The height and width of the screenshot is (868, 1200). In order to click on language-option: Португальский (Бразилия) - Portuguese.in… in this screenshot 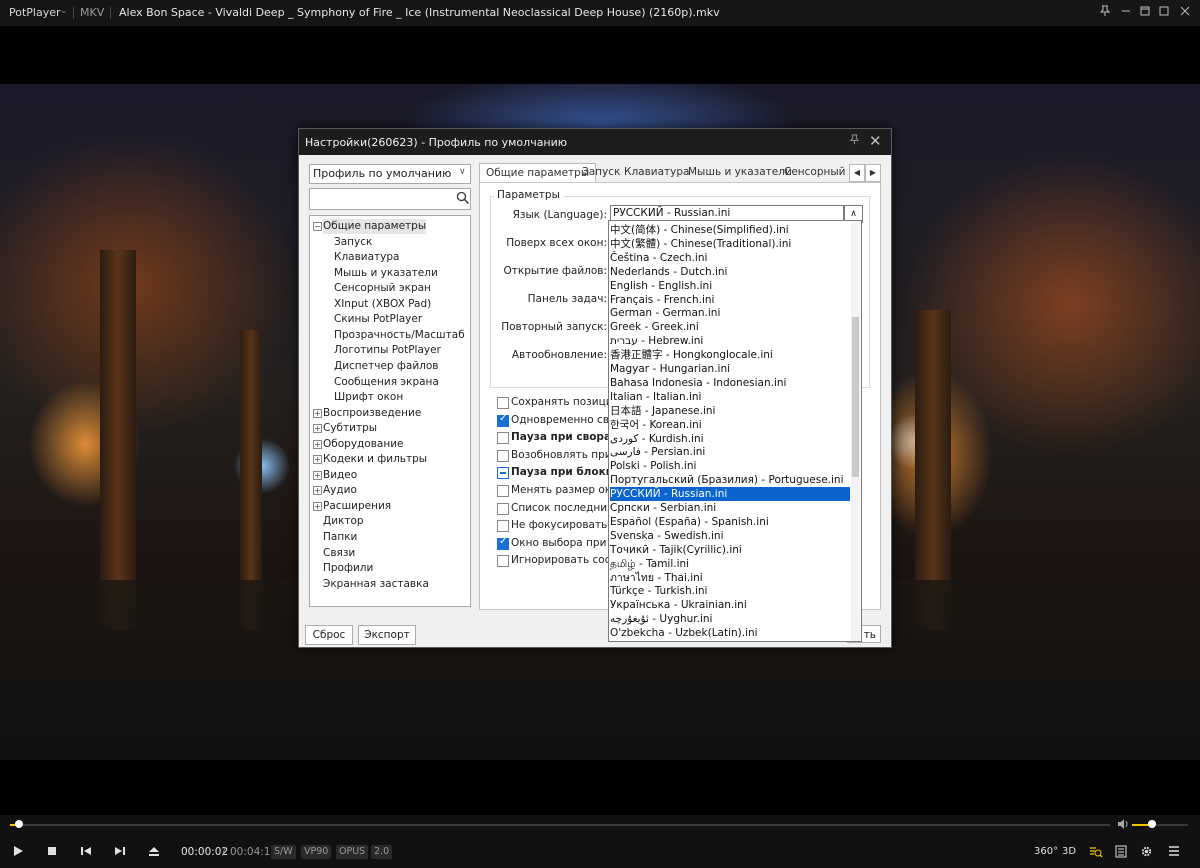, I will do `click(730, 480)`.